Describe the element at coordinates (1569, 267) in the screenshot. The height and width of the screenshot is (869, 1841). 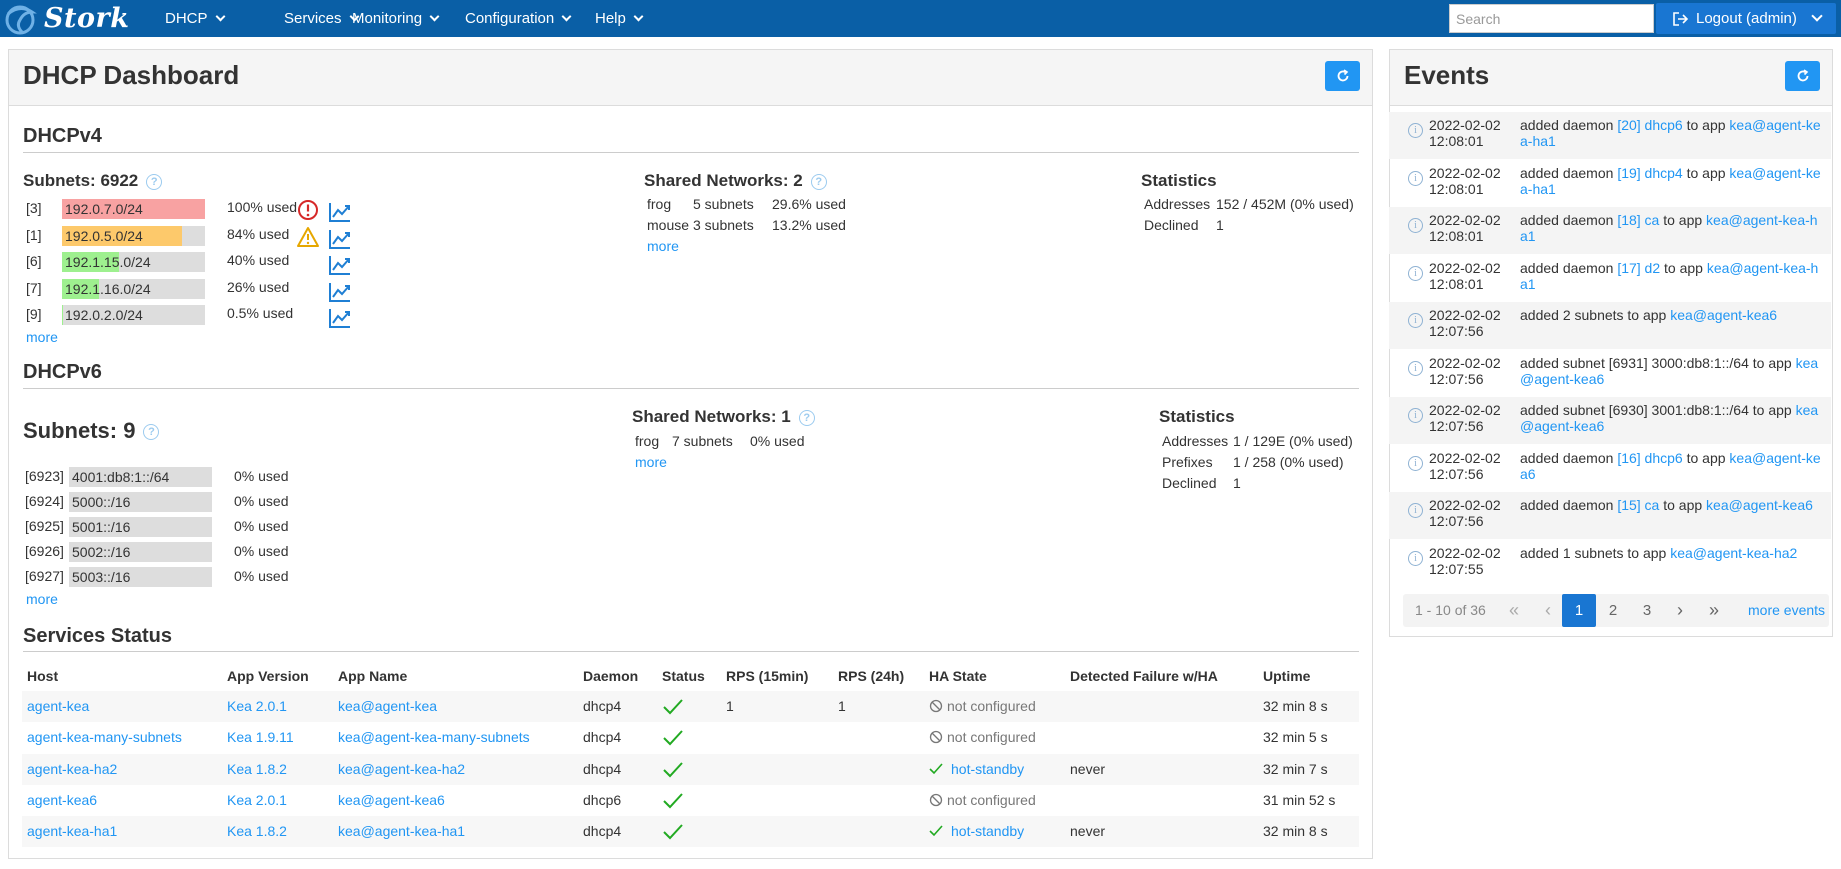
I see `event-text: added daemon` at that location.